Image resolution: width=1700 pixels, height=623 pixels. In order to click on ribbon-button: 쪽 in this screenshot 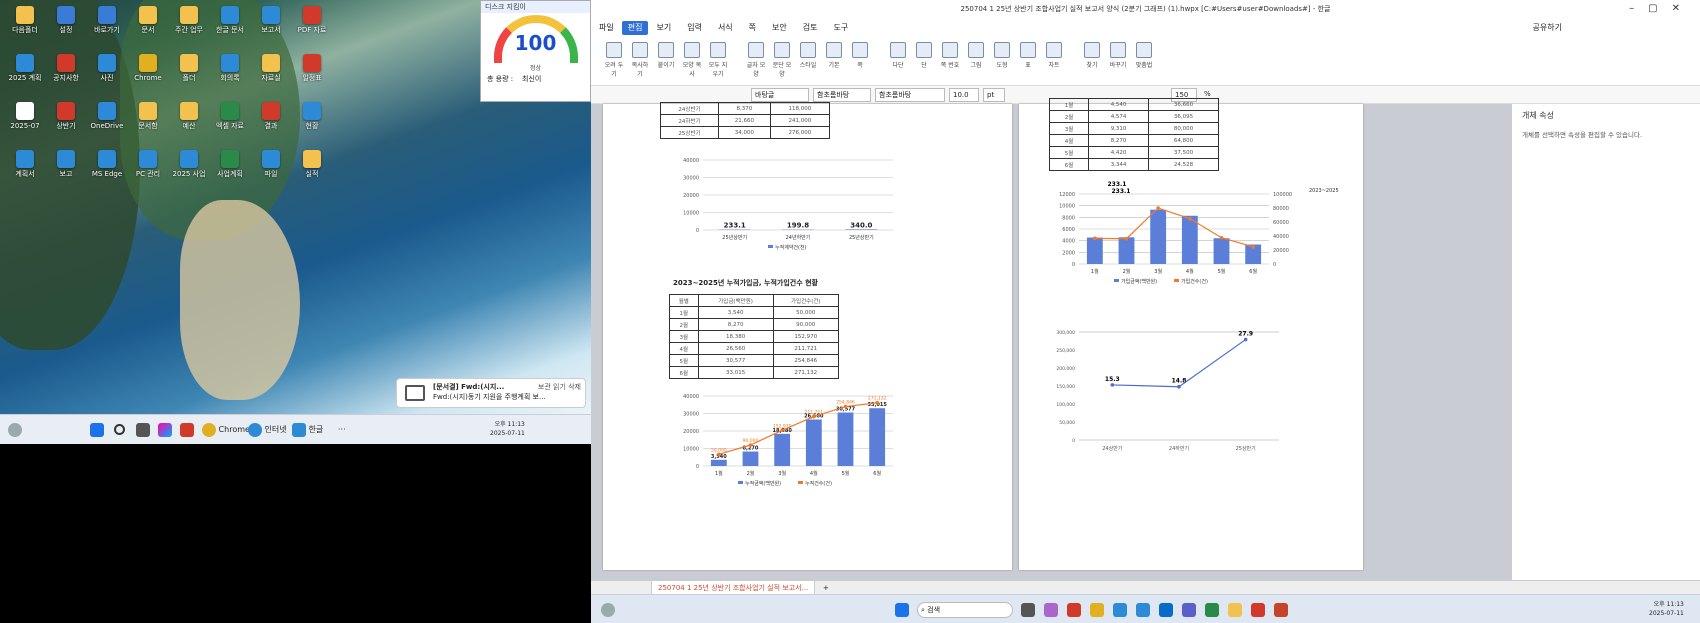, I will do `click(860, 55)`.